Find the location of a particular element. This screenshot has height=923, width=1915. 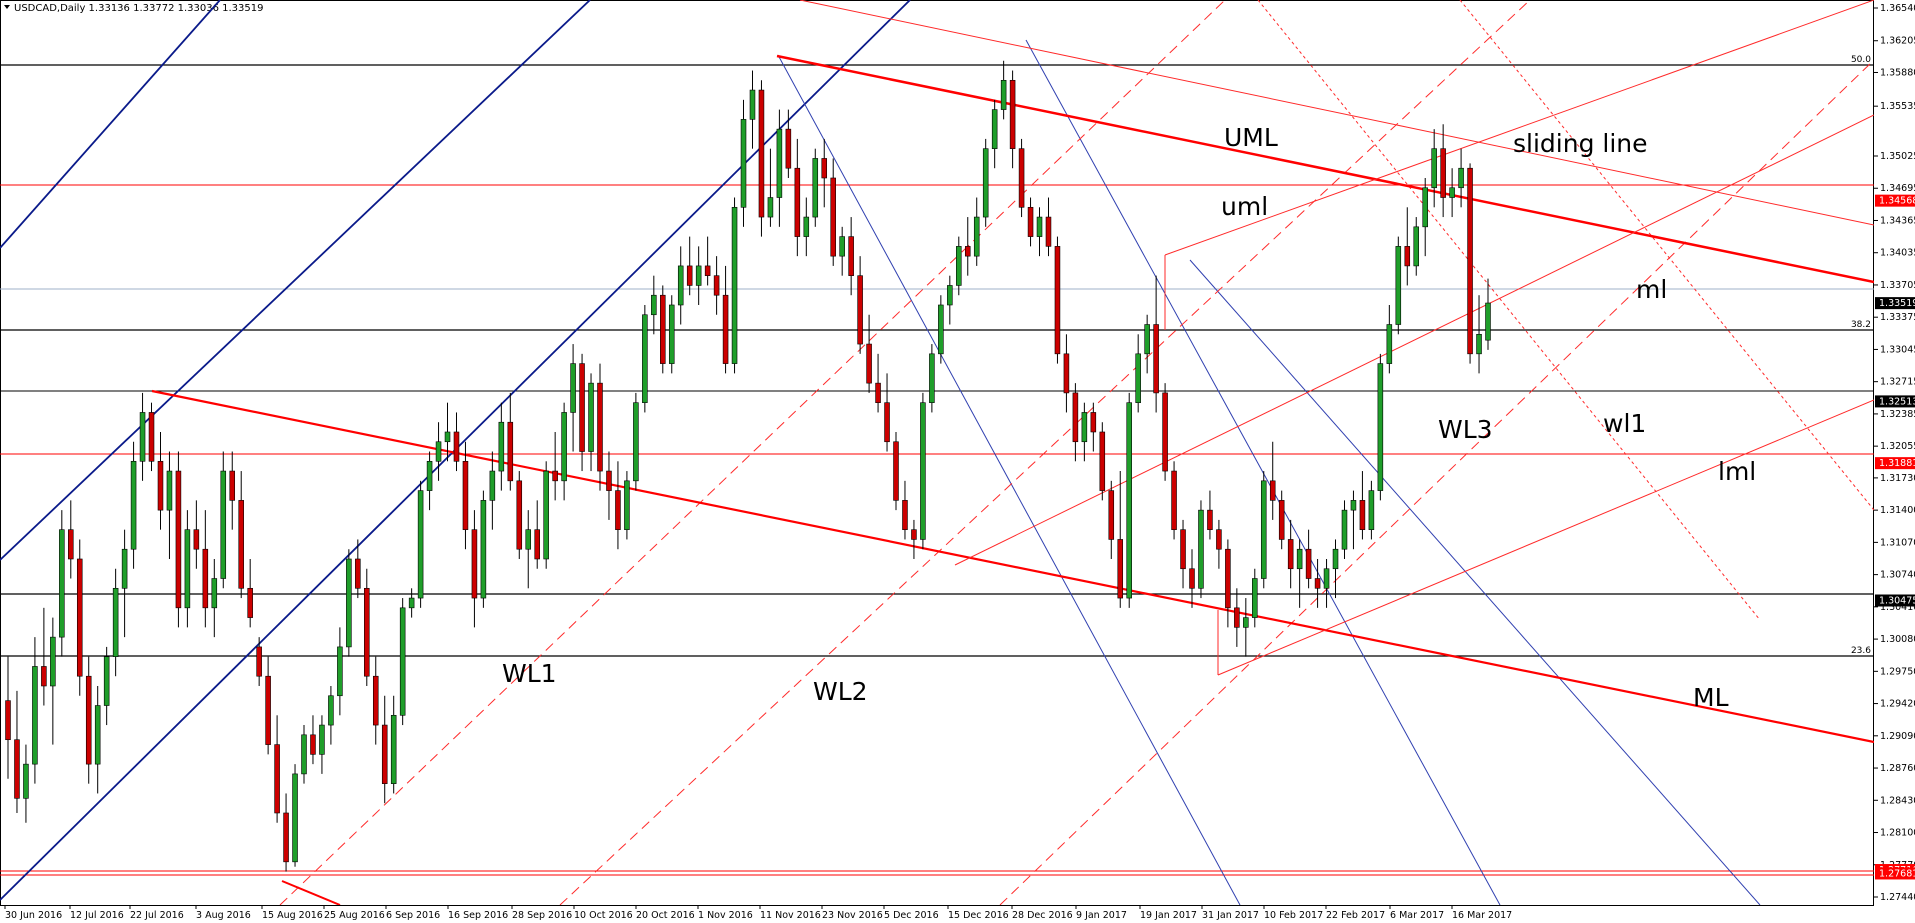

UML-line is located at coordinates (1325, 169).